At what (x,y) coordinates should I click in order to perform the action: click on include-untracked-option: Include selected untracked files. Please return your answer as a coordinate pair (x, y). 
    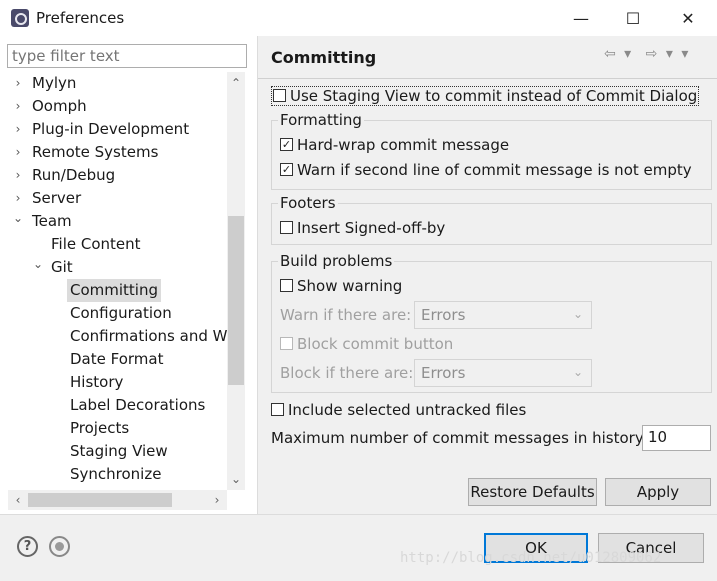
    Looking at the image, I should click on (398, 410).